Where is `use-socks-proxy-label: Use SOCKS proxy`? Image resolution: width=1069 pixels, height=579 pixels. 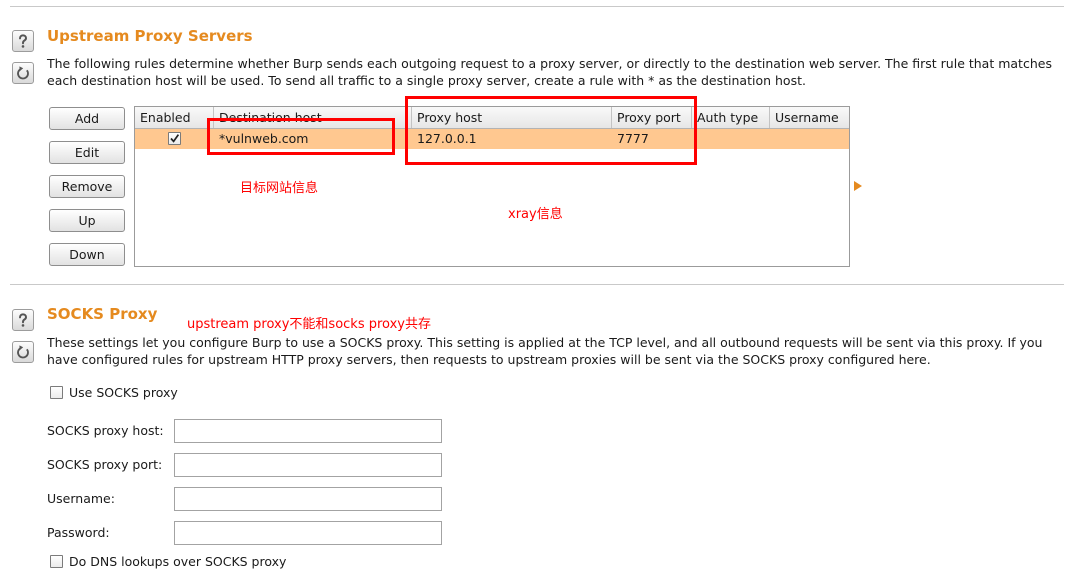 use-socks-proxy-label: Use SOCKS proxy is located at coordinates (123, 392).